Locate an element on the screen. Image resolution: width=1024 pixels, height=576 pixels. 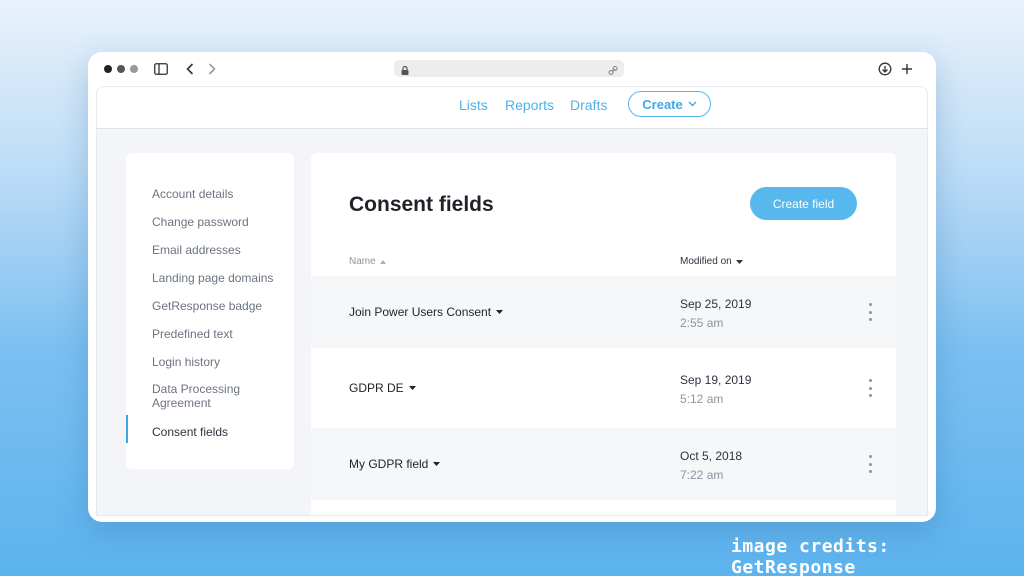
row-name-label: GDPR DE is located at coordinates (376, 388).